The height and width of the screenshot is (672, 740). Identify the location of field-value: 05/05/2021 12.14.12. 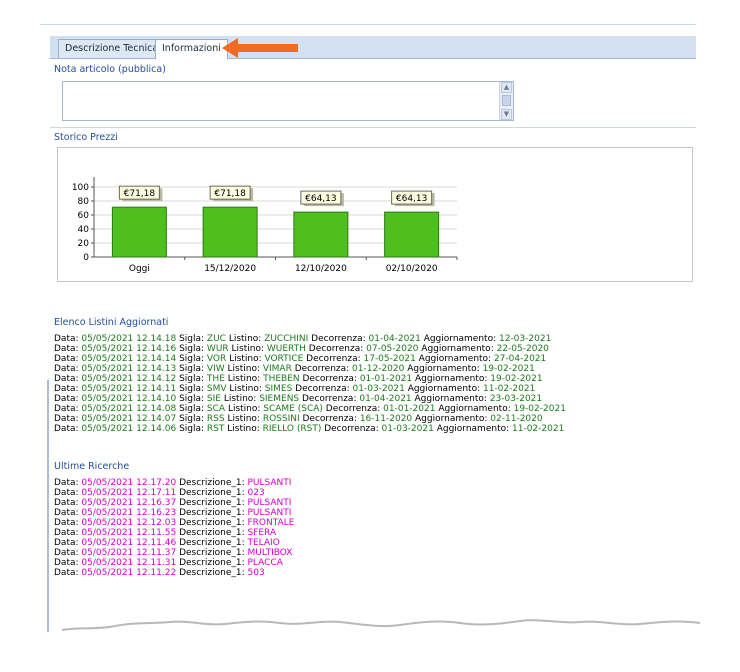
(127, 379).